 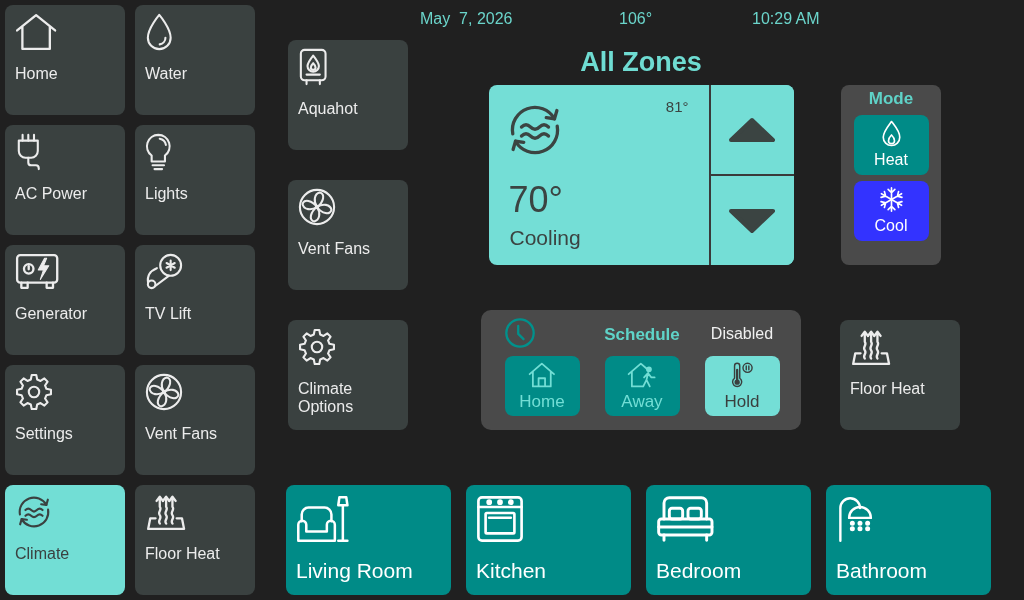 I want to click on outdoor-temperature-text: 106°, so click(x=636, y=19).